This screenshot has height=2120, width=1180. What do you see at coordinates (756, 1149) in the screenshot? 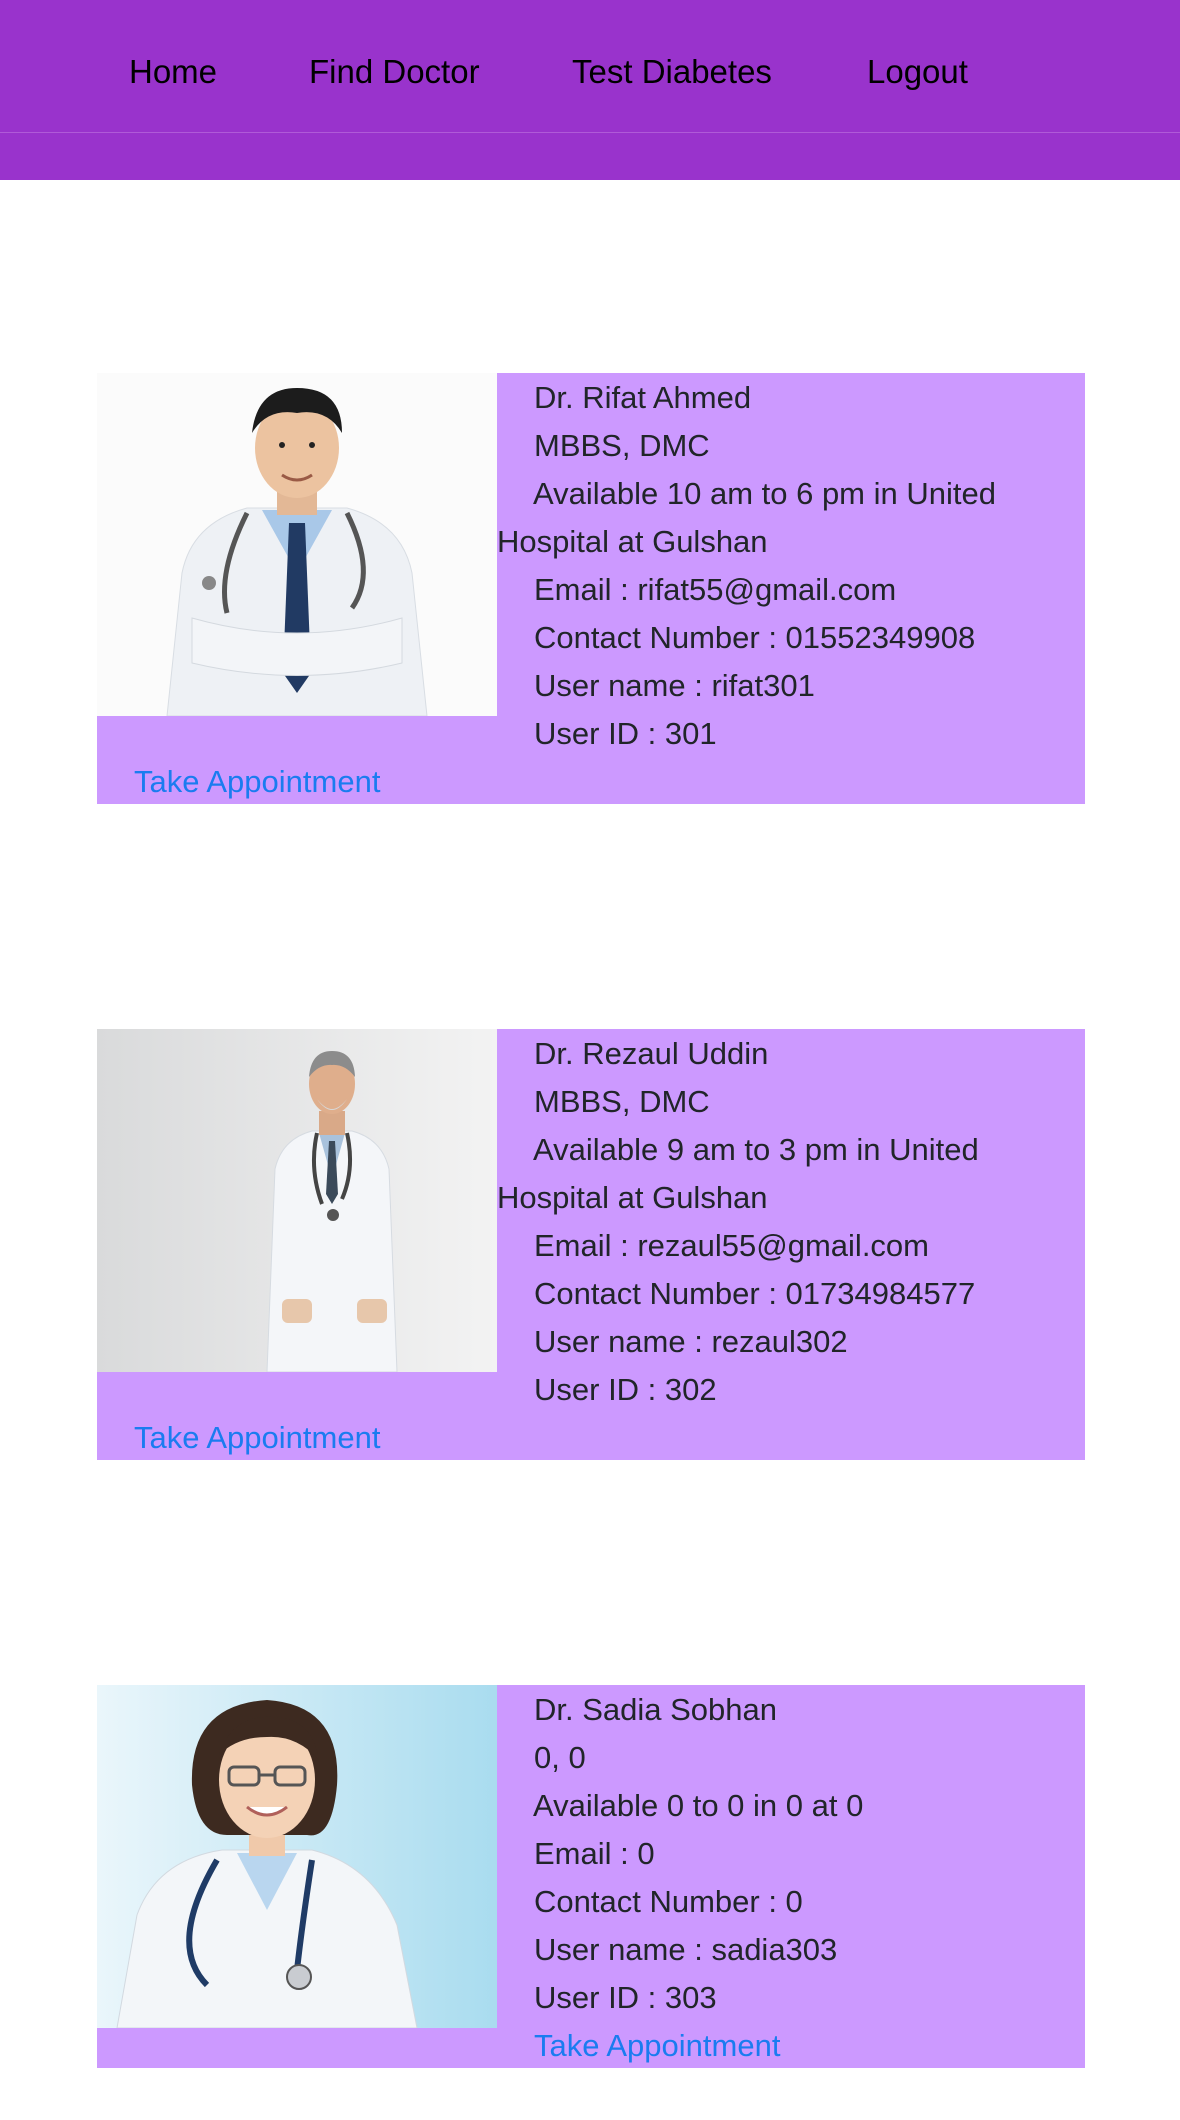
I see `doctor-availability: Available 9 am to 3 pm in United` at bounding box center [756, 1149].